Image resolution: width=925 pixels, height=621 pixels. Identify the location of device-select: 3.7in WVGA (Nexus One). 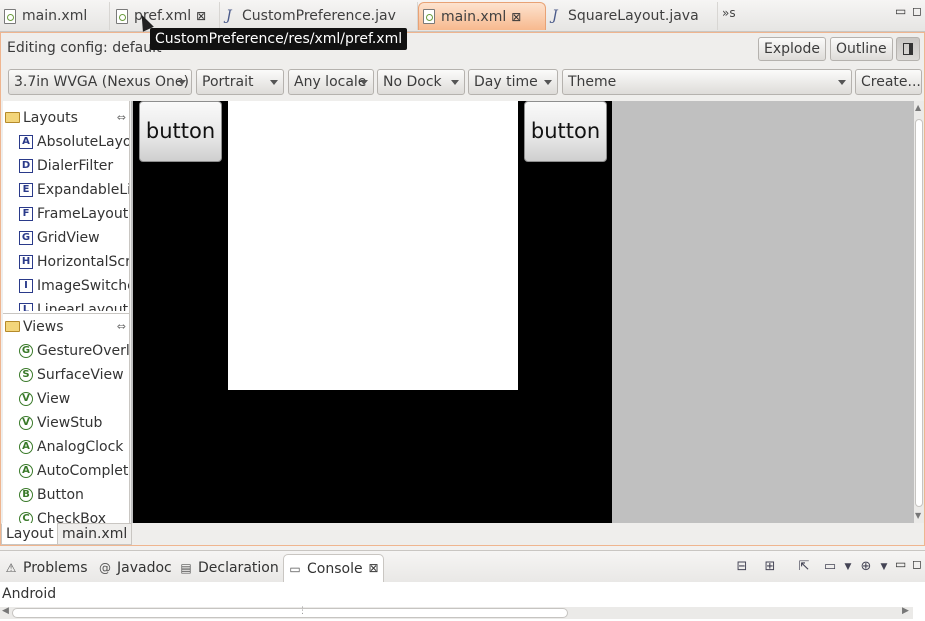
(100, 82).